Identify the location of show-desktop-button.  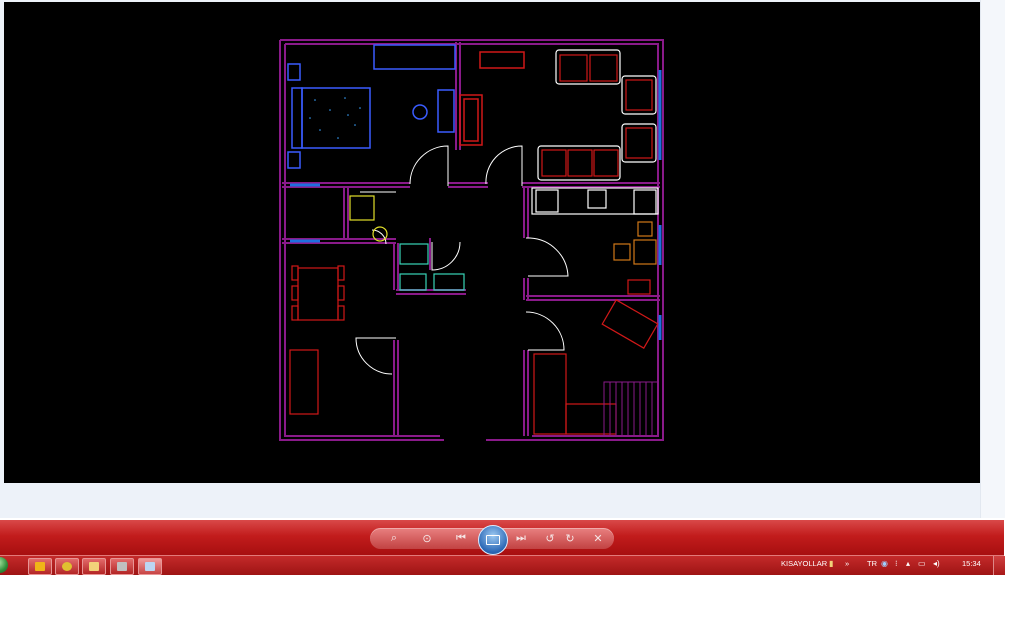
(999, 565).